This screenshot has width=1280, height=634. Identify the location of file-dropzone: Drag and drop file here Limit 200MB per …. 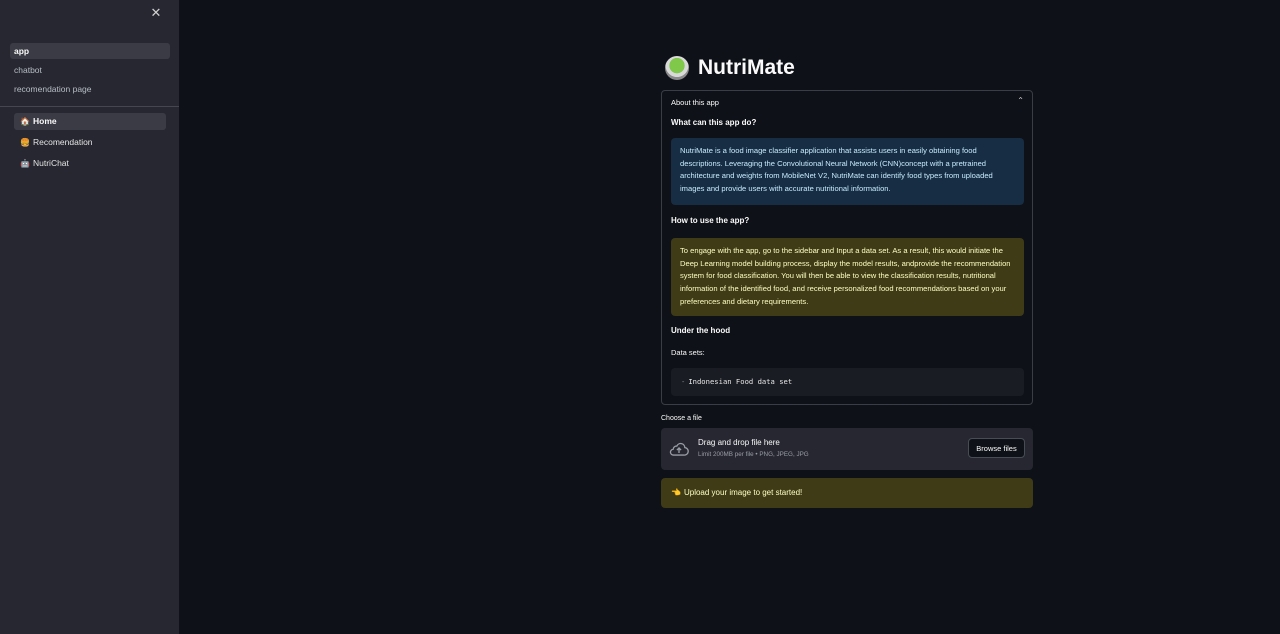
(847, 449).